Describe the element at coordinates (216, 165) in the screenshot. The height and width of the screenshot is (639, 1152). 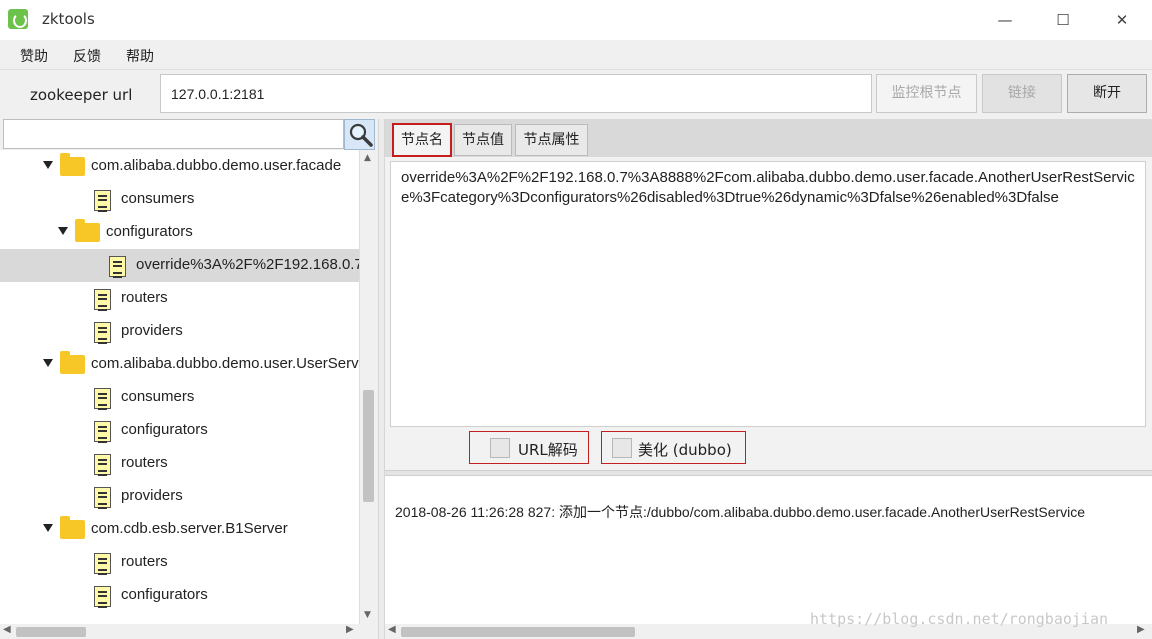
I see `tree-node-label: com.alibaba.dubbo.demo.user.facade` at that location.